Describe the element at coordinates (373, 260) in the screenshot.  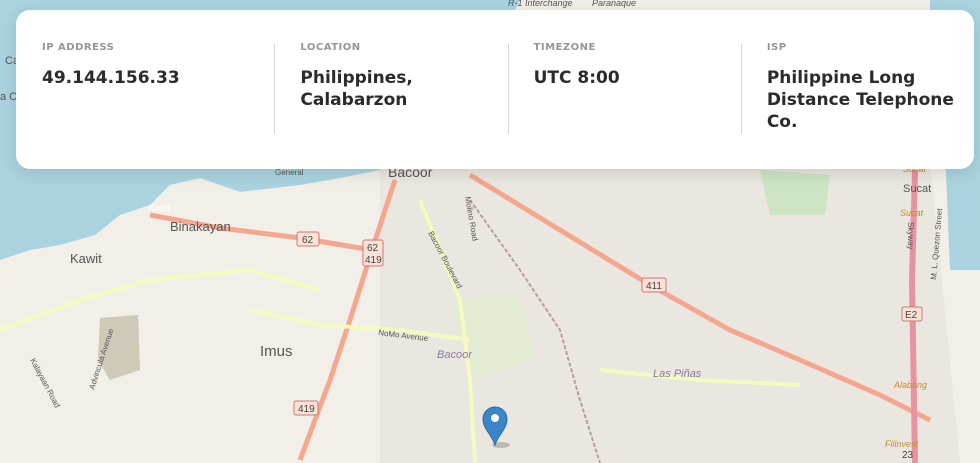
I see `shield-419: 419` at that location.